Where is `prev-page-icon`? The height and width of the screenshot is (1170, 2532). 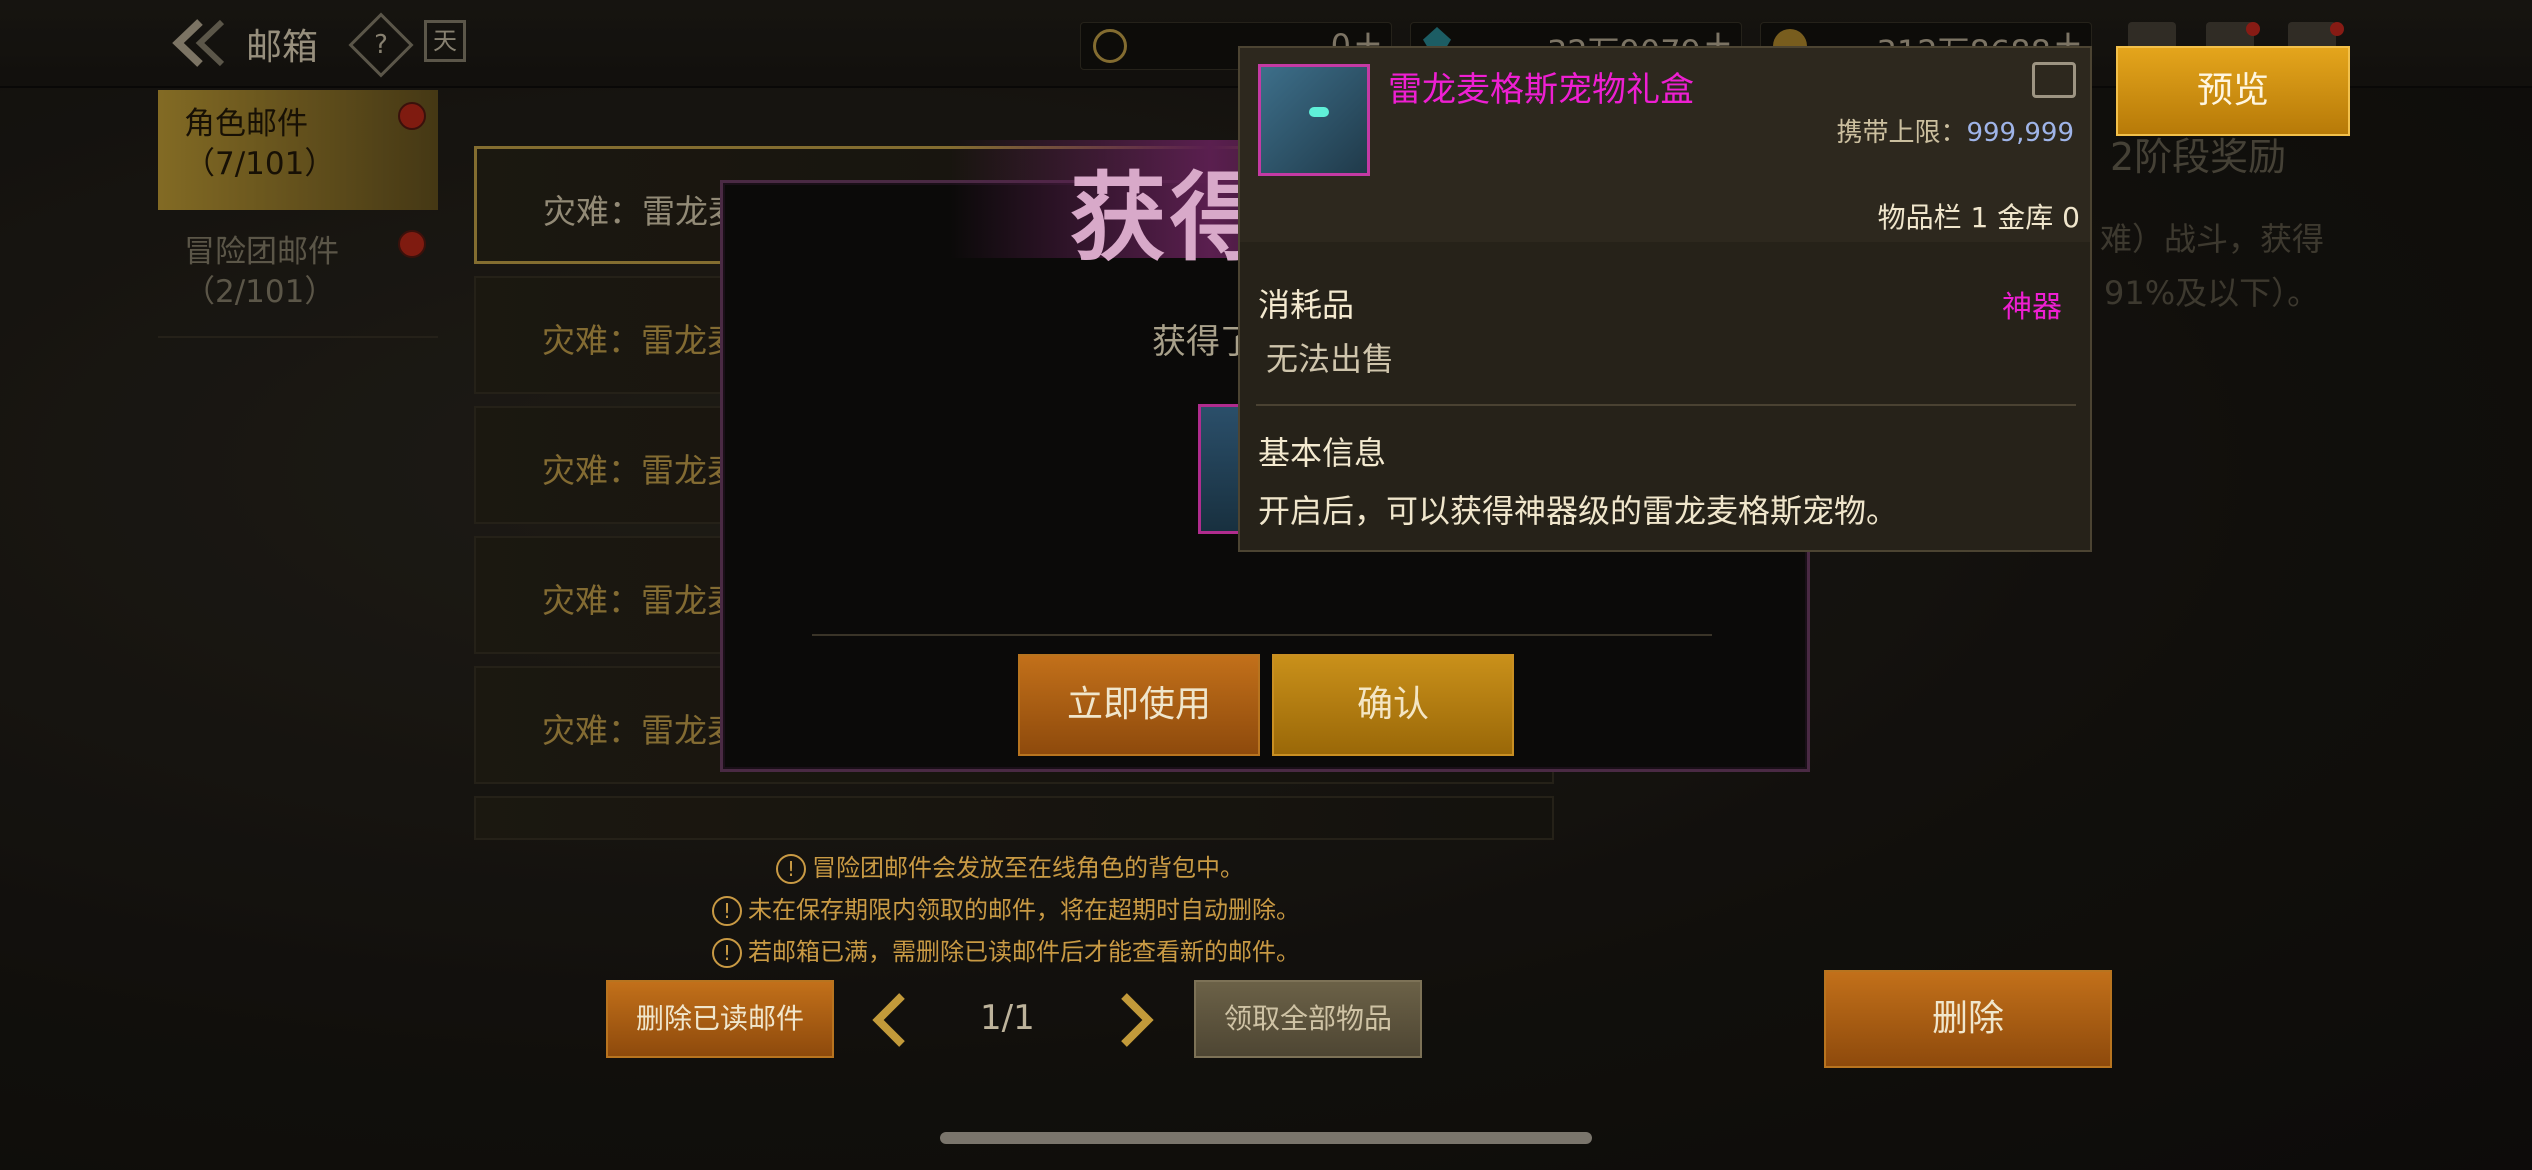 prev-page-icon is located at coordinates (890, 1020).